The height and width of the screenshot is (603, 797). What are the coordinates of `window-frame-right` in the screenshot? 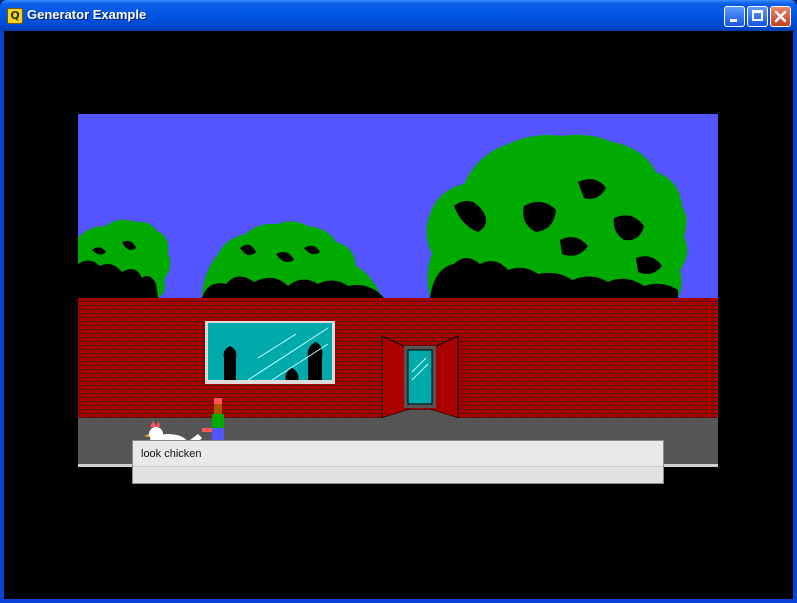 It's located at (795, 317).